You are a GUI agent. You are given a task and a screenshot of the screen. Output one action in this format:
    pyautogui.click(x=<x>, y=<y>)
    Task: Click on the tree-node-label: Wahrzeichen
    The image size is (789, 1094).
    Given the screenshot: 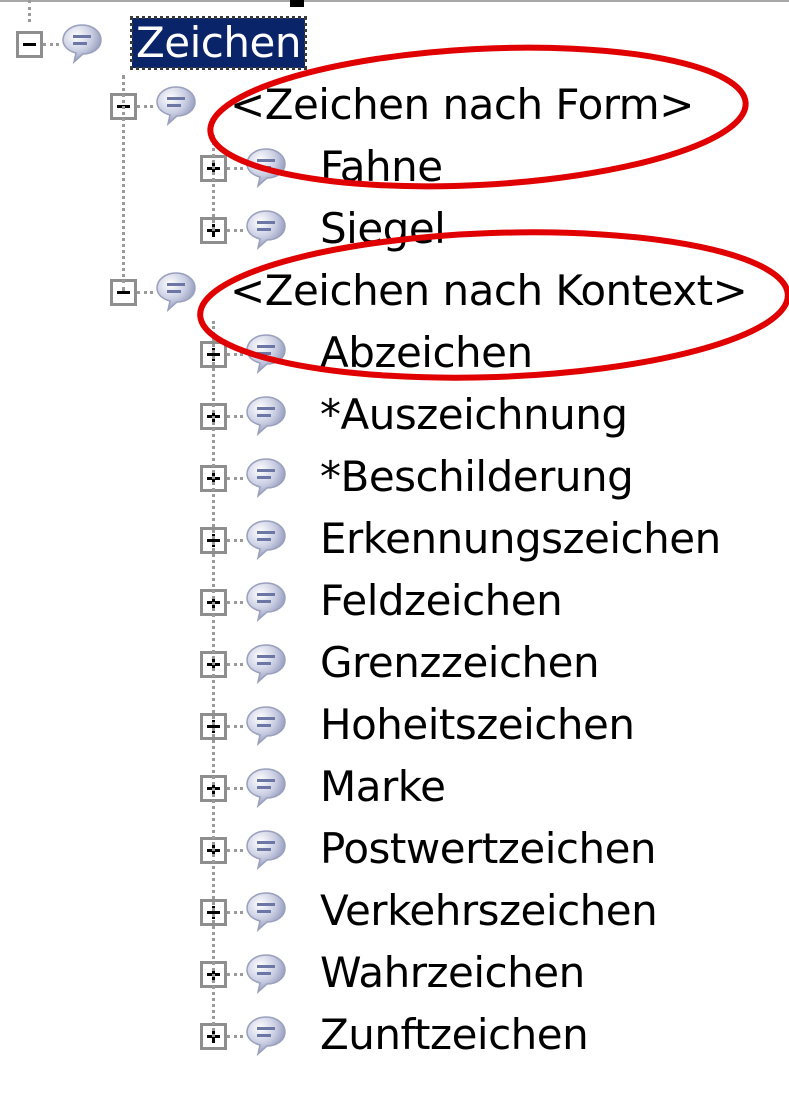 What is the action you would take?
    pyautogui.click(x=452, y=973)
    